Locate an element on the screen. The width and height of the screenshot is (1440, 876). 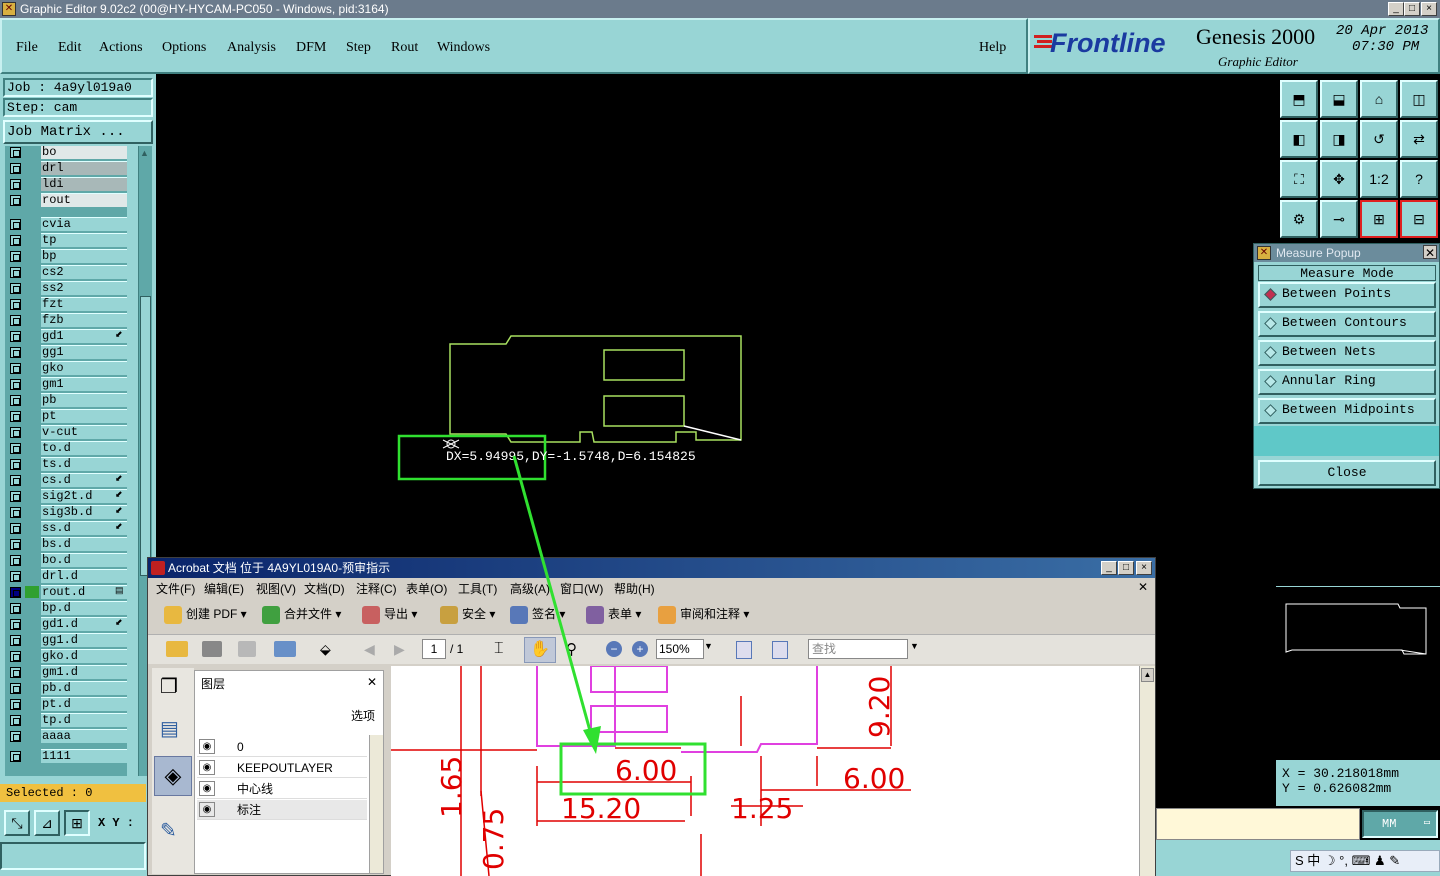
layer-row-gg1-d: gg1.d is located at coordinates (66, 640).